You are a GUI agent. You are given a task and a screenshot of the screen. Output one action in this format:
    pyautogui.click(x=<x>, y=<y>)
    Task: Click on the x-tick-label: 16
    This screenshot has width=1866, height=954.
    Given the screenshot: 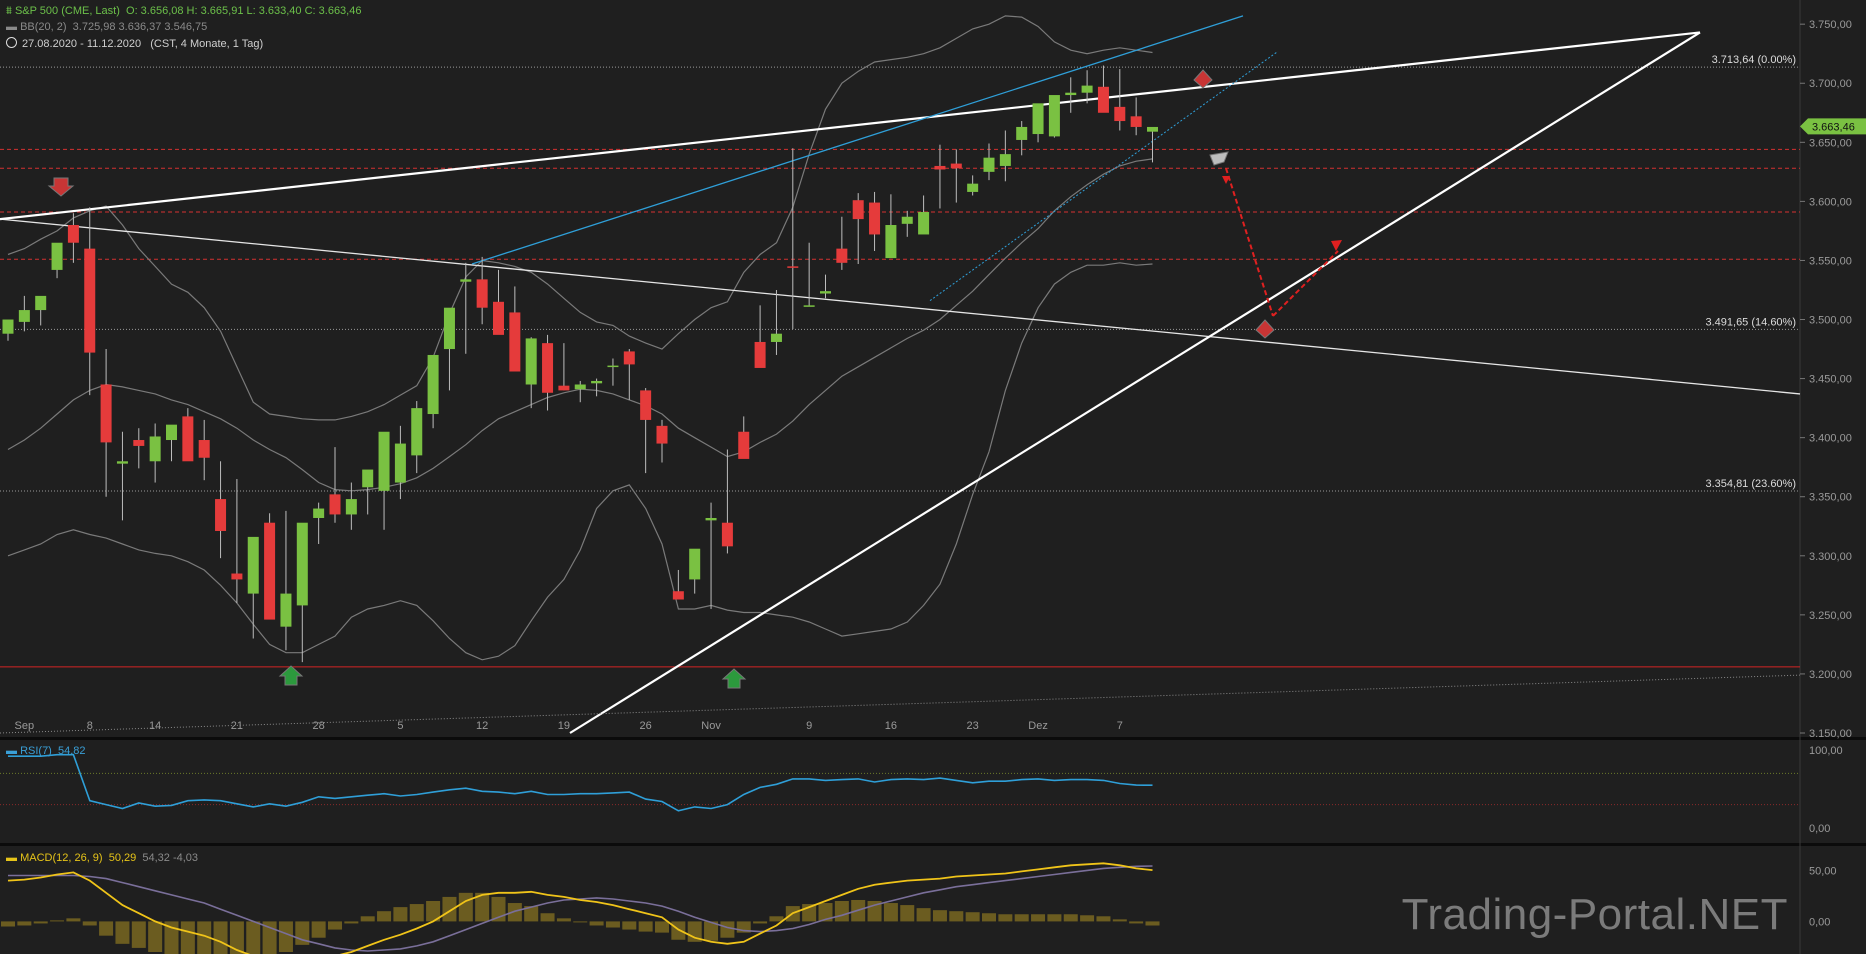 What is the action you would take?
    pyautogui.click(x=891, y=726)
    